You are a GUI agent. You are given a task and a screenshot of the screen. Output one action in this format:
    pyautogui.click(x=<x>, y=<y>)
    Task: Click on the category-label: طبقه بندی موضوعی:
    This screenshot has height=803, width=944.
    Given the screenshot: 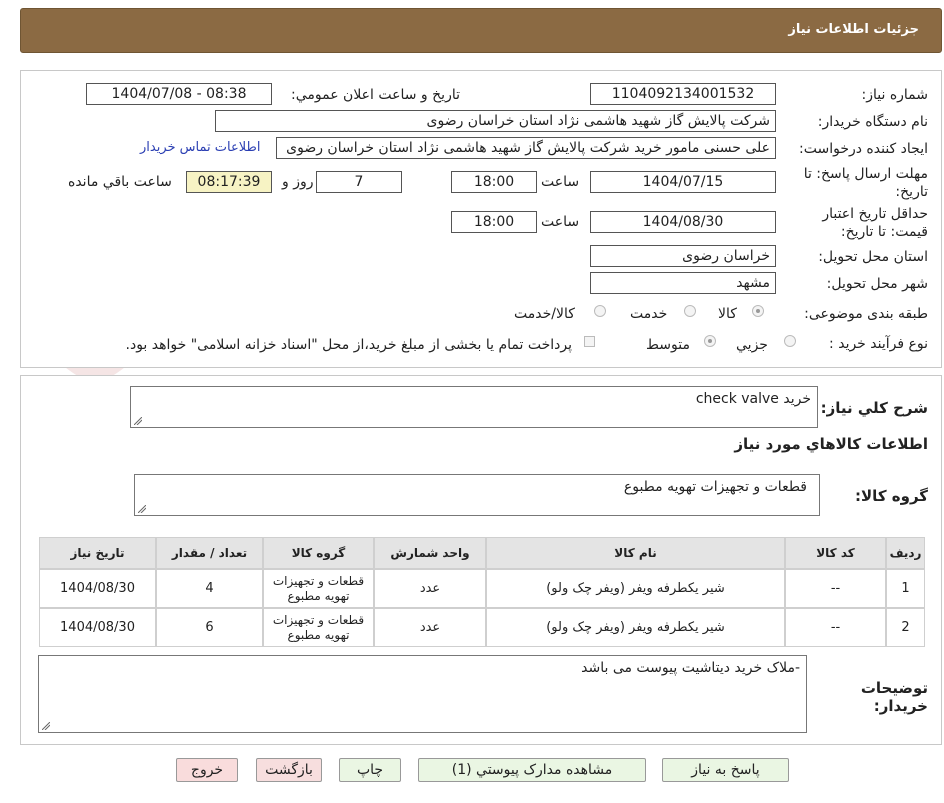 What is the action you would take?
    pyautogui.click(x=866, y=314)
    